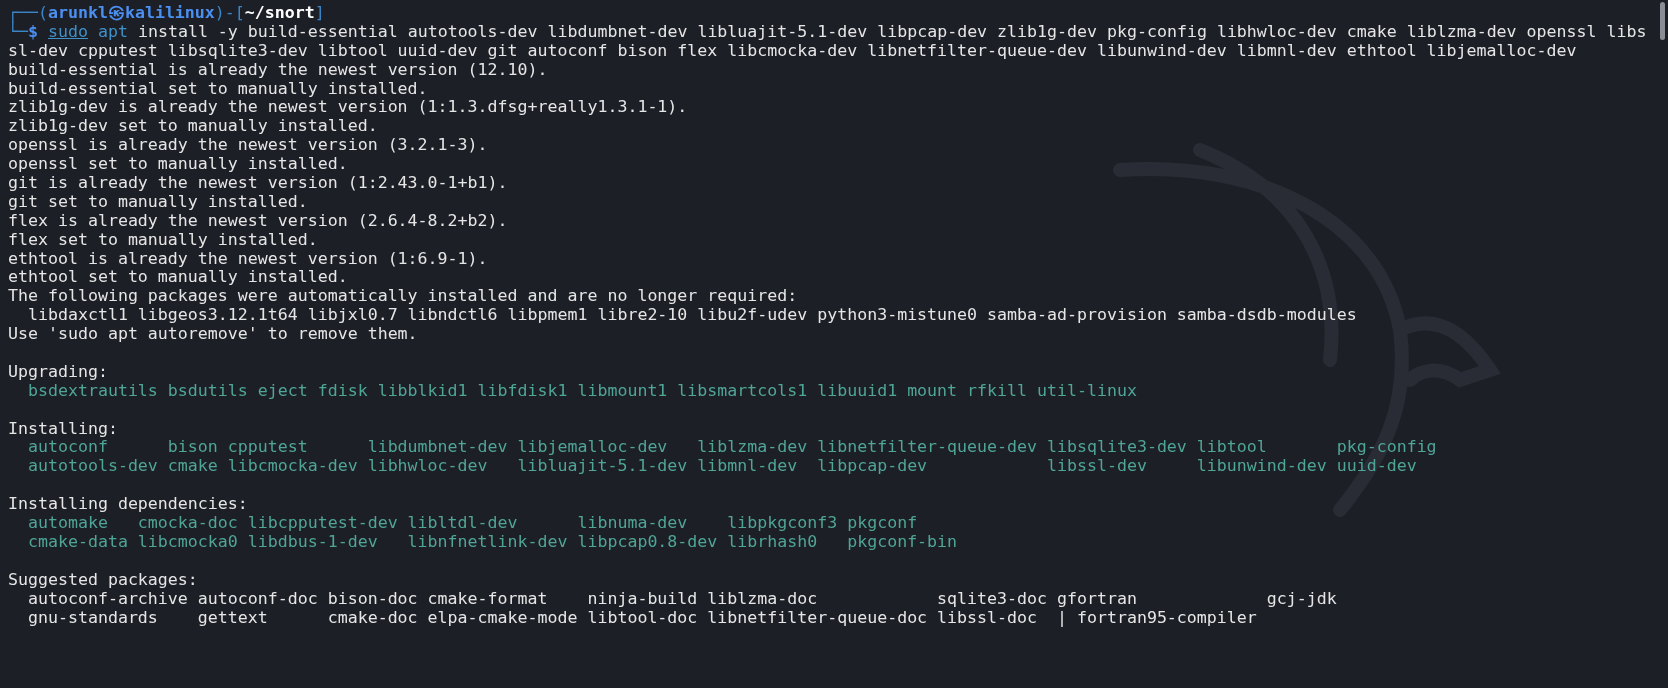 This screenshot has width=1668, height=688. I want to click on output-line: zlib1g-dev is already the newest version (1:1.3.dfsg+really1.3.1-1)., so click(348, 108).